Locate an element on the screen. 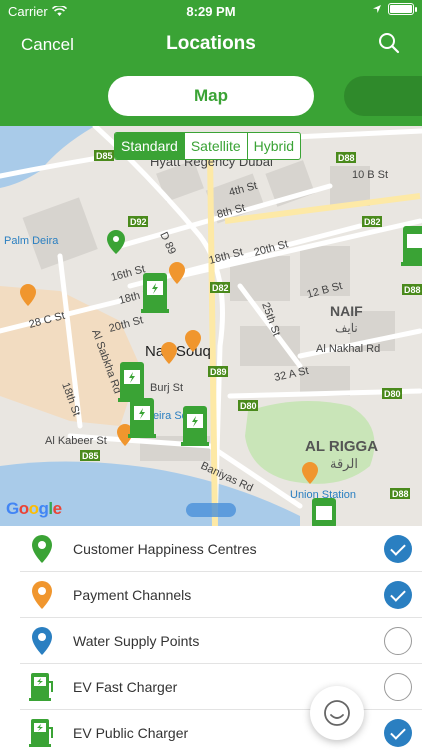 Image resolution: width=422 pixels, height=750 pixels. map-type-standard: Standard is located at coordinates (150, 146).